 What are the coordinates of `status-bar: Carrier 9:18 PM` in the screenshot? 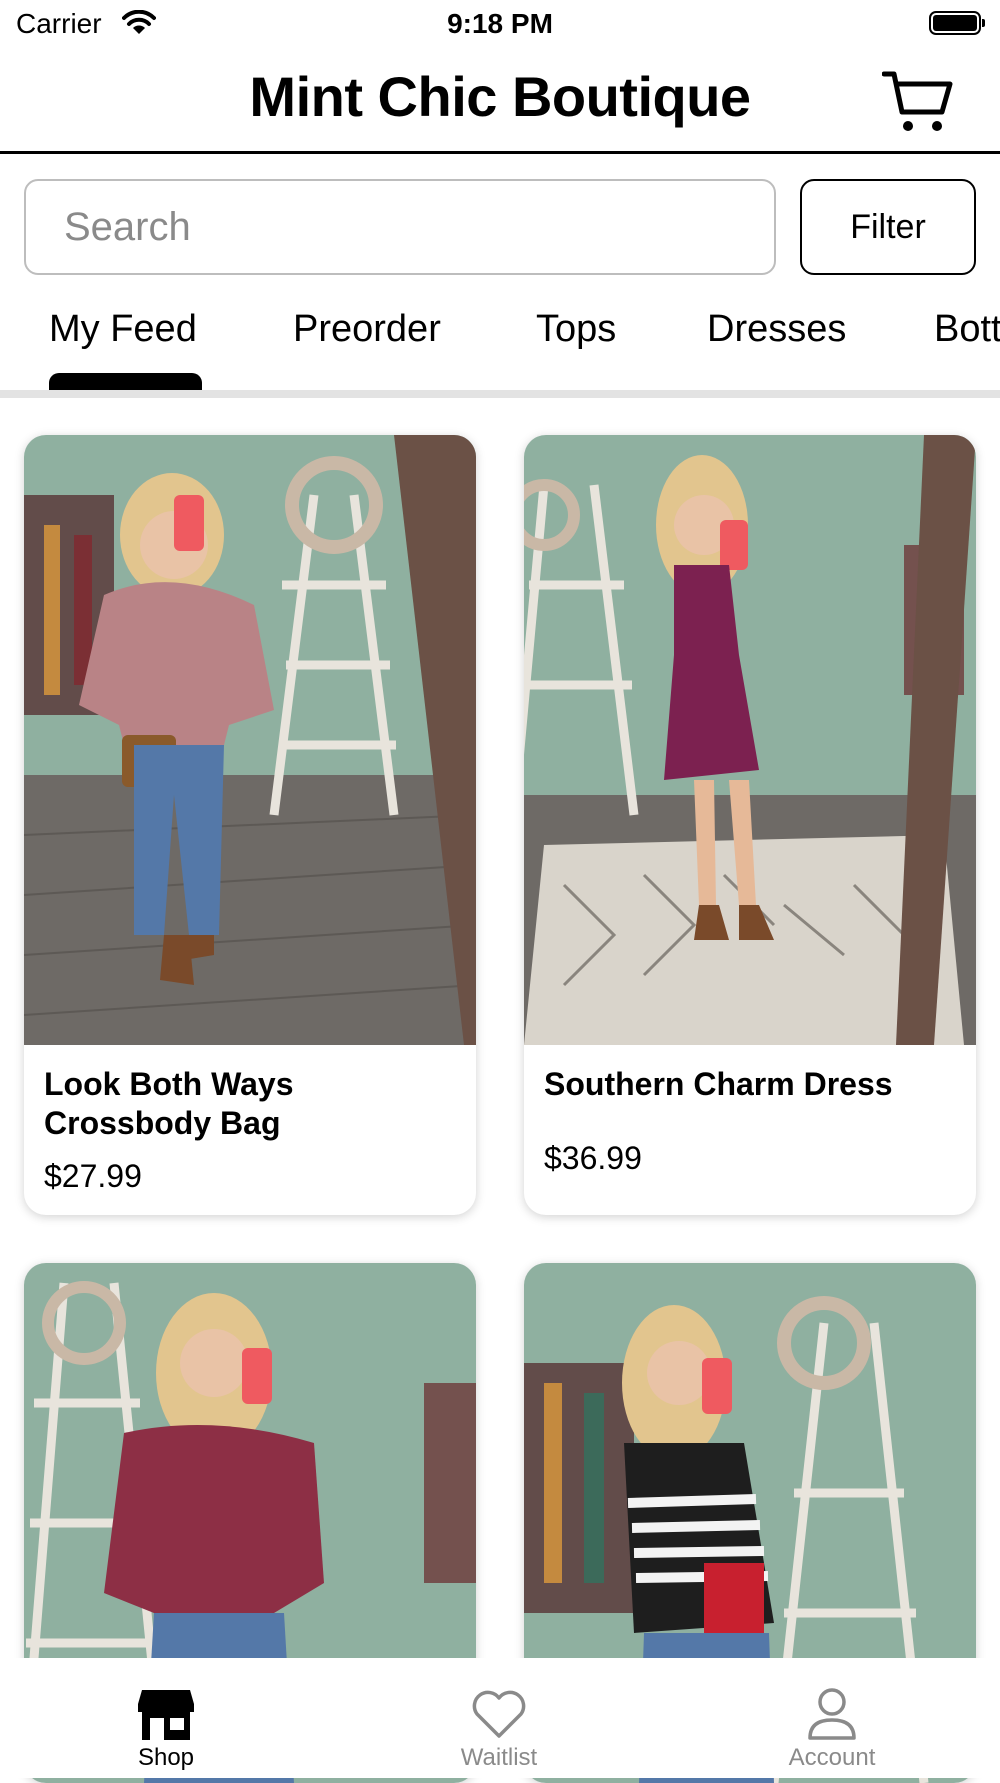 It's located at (500, 25).